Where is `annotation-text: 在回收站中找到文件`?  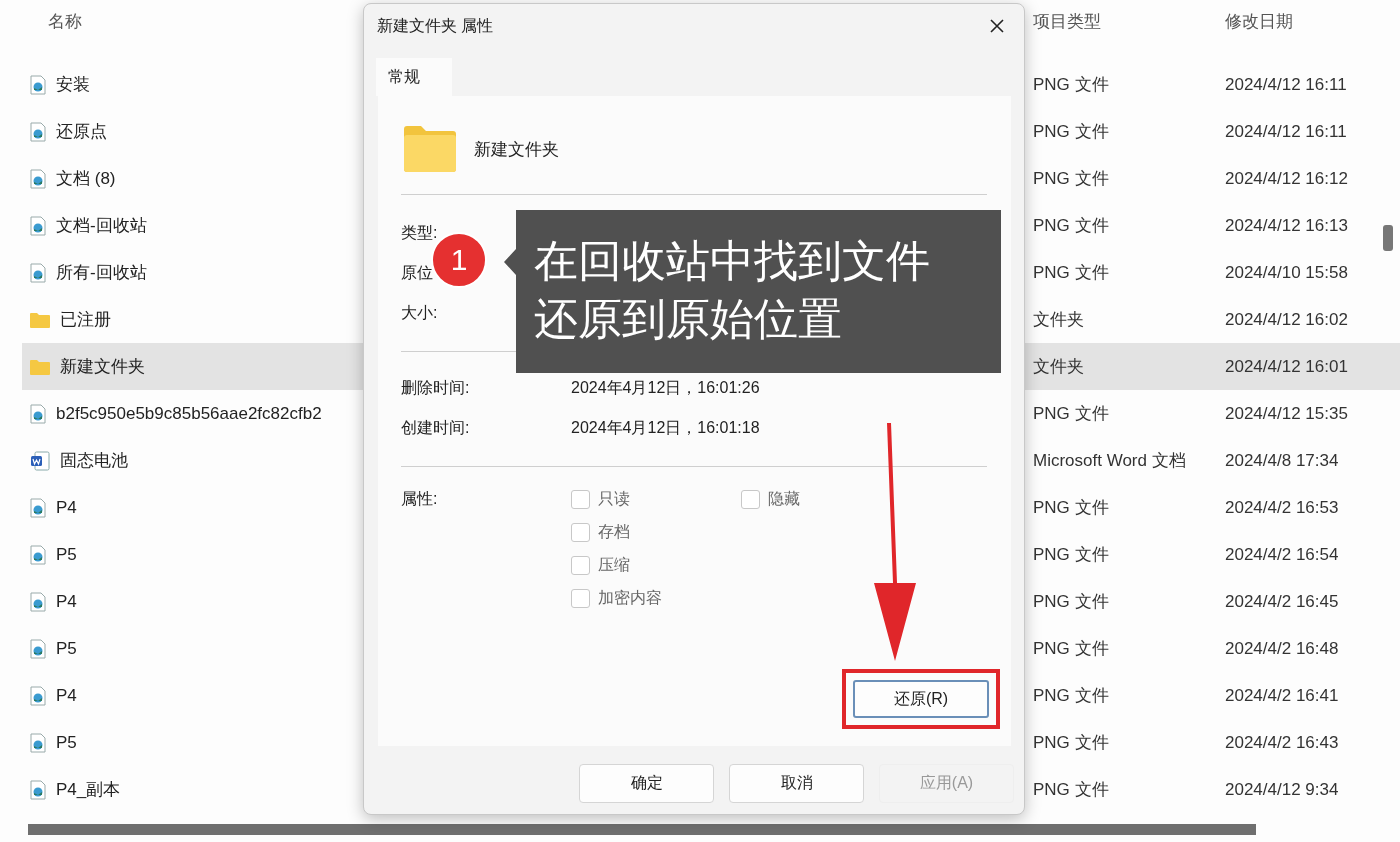 annotation-text: 在回收站中找到文件 is located at coordinates (732, 261).